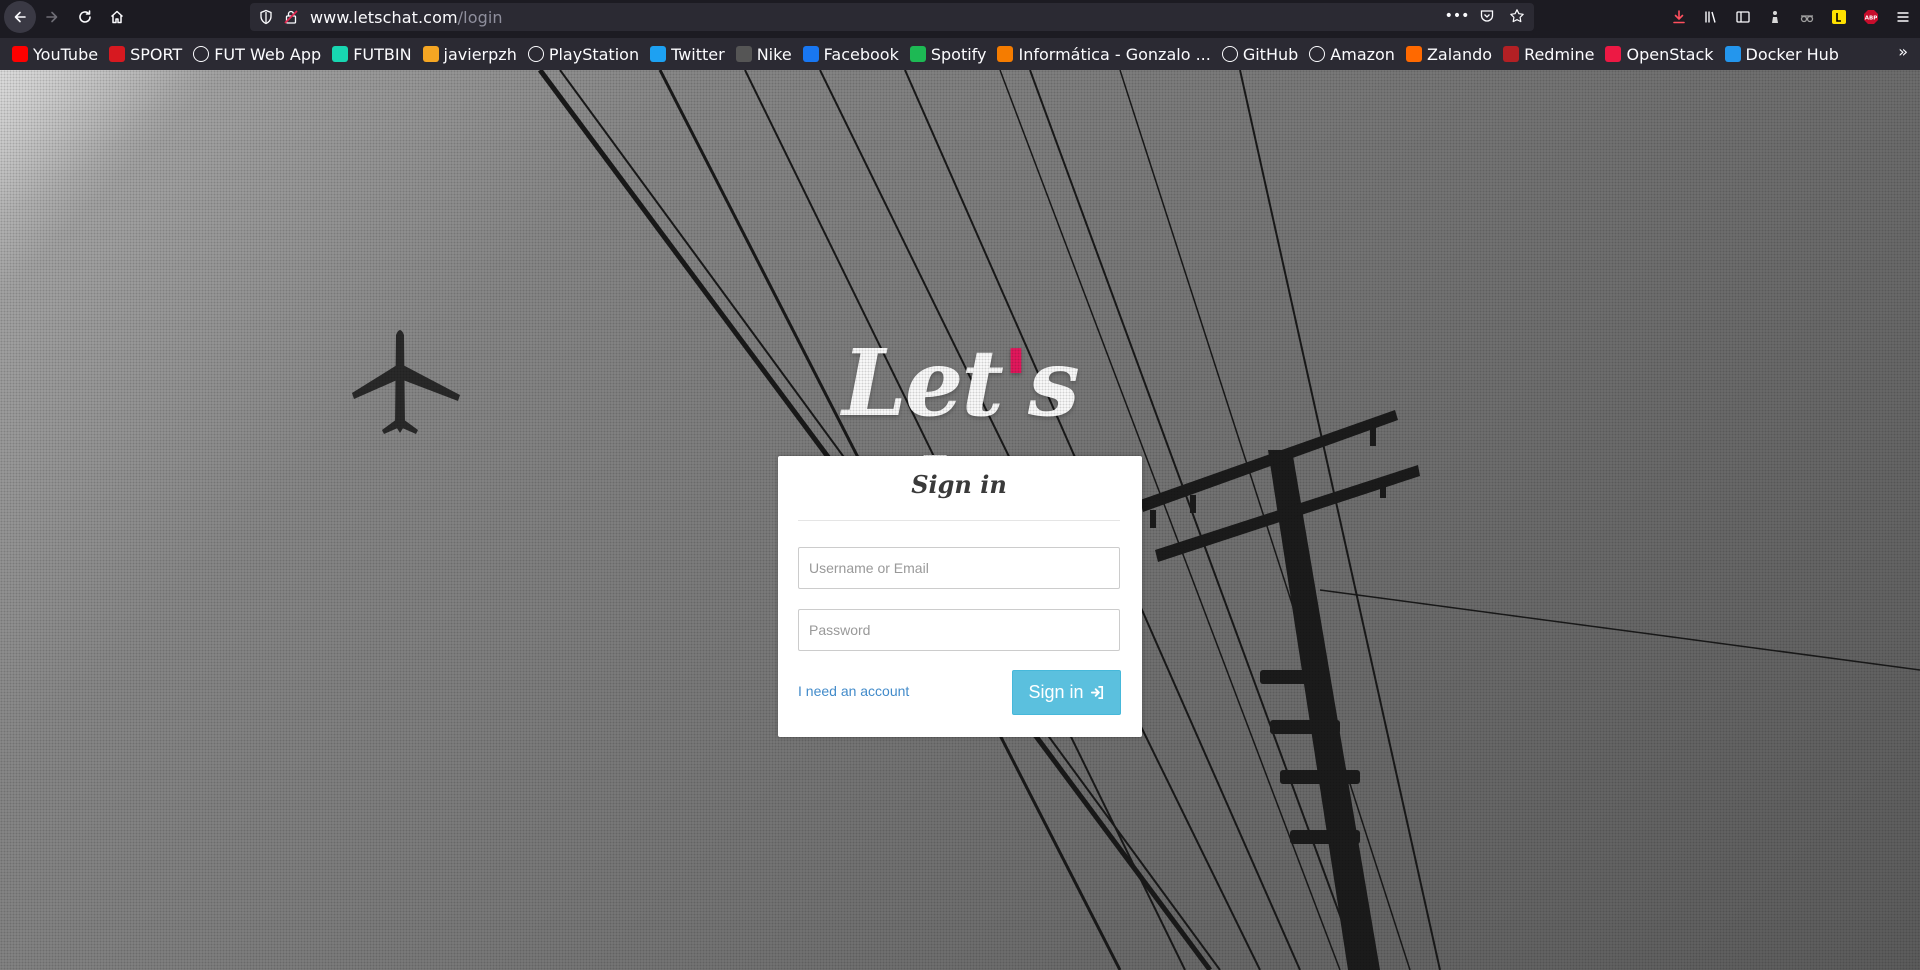  What do you see at coordinates (658, 54) in the screenshot?
I see `twitter-icon` at bounding box center [658, 54].